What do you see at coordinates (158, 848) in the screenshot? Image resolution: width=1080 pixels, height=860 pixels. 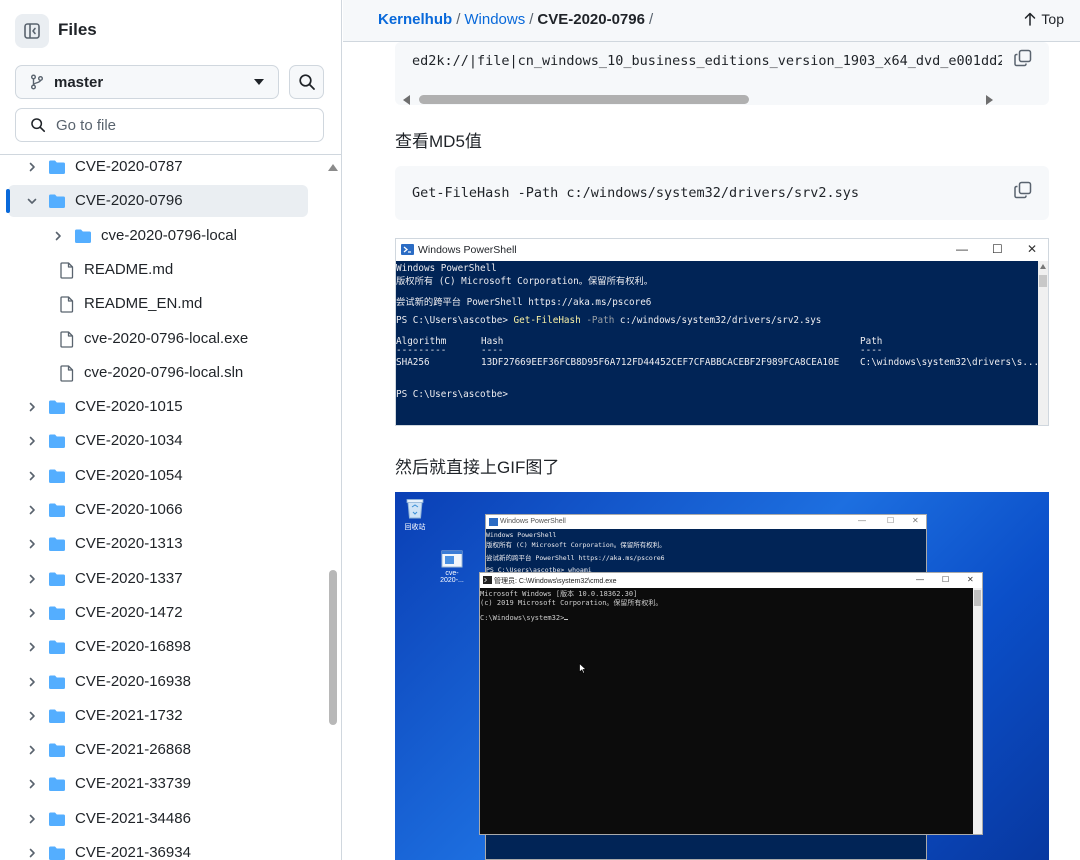 I see `tree-folder-cve-2021-36934: CVE-2021-36934` at bounding box center [158, 848].